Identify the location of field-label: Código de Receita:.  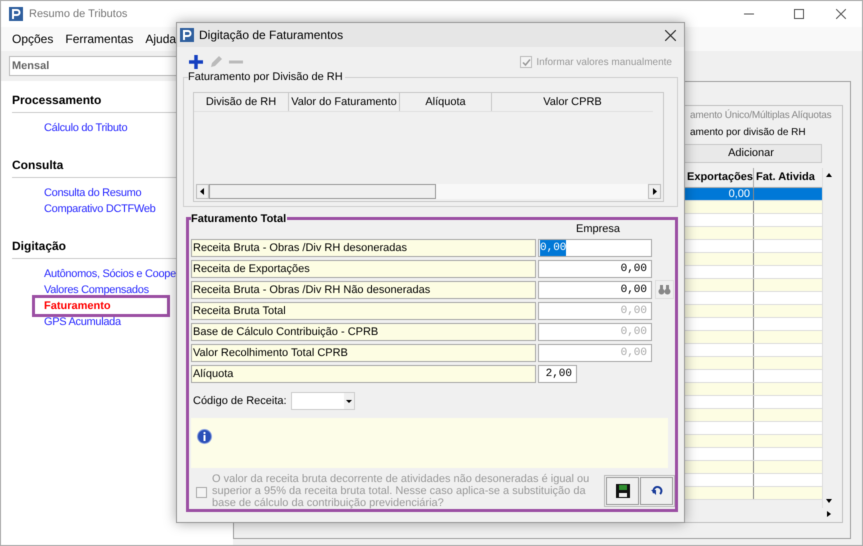
(240, 401).